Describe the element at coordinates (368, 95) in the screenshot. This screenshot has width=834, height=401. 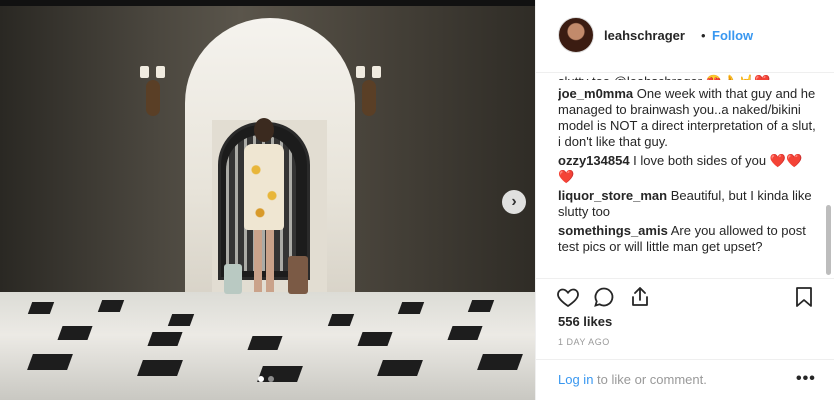
I see `wall-sconce-right` at that location.